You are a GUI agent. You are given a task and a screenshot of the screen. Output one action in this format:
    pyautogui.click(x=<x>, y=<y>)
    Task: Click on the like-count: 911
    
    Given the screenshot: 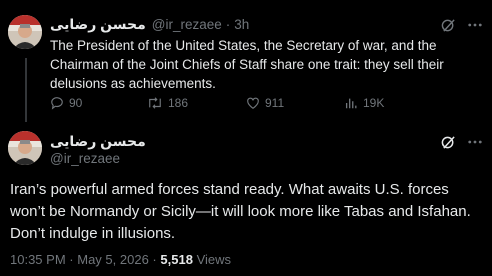 What is the action you would take?
    pyautogui.click(x=275, y=103)
    